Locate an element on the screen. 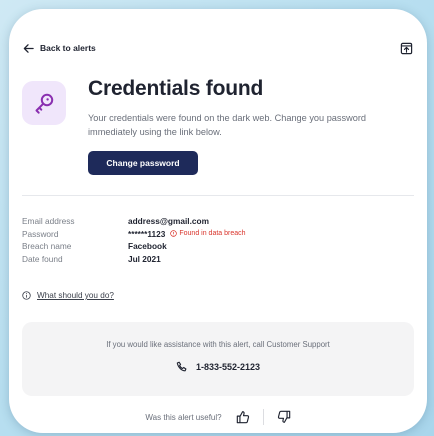  key-icon is located at coordinates (44, 103).